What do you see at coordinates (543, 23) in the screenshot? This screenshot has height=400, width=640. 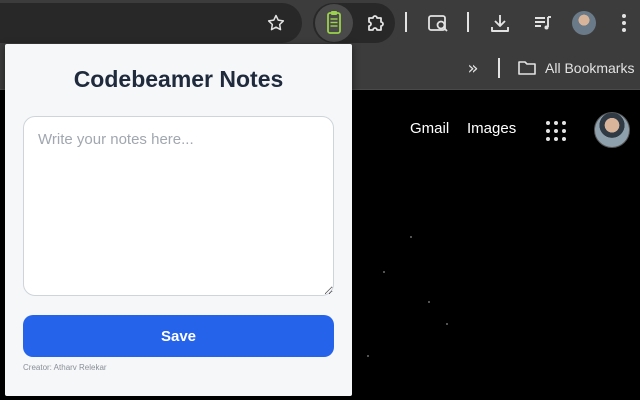 I see `media-queue-icon` at bounding box center [543, 23].